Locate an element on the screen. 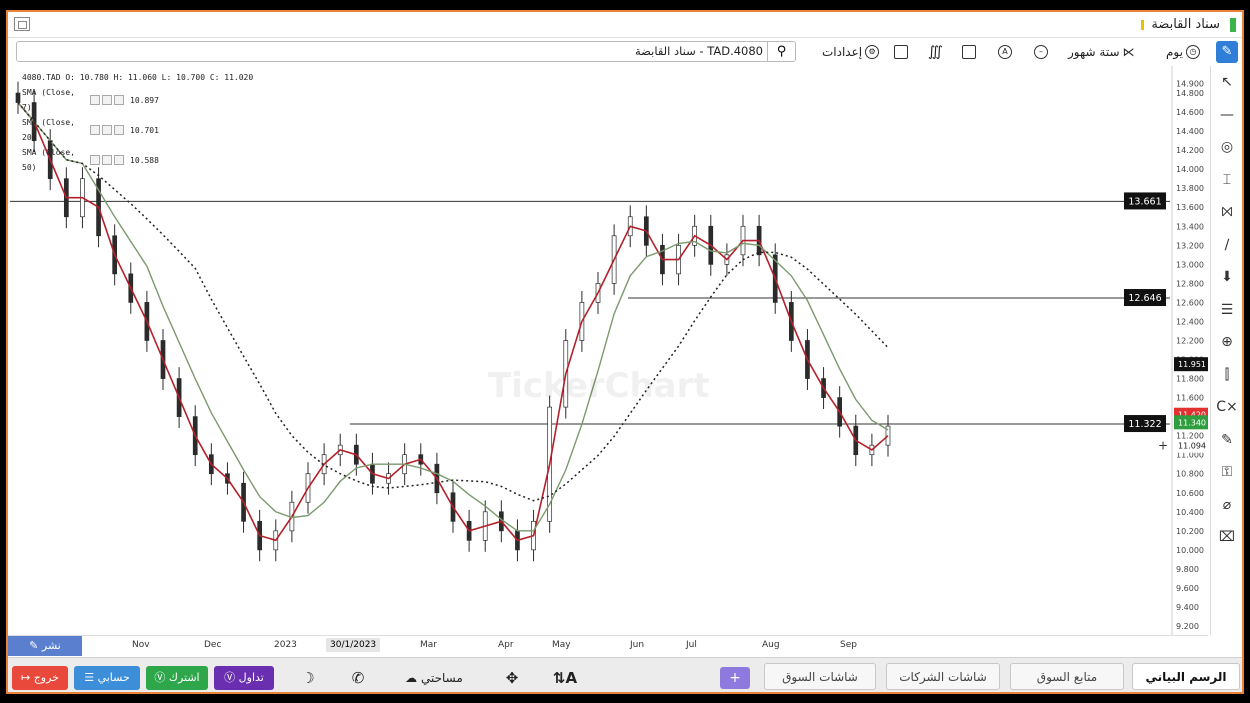  fullscreen-icon: ✥ is located at coordinates (512, 678).